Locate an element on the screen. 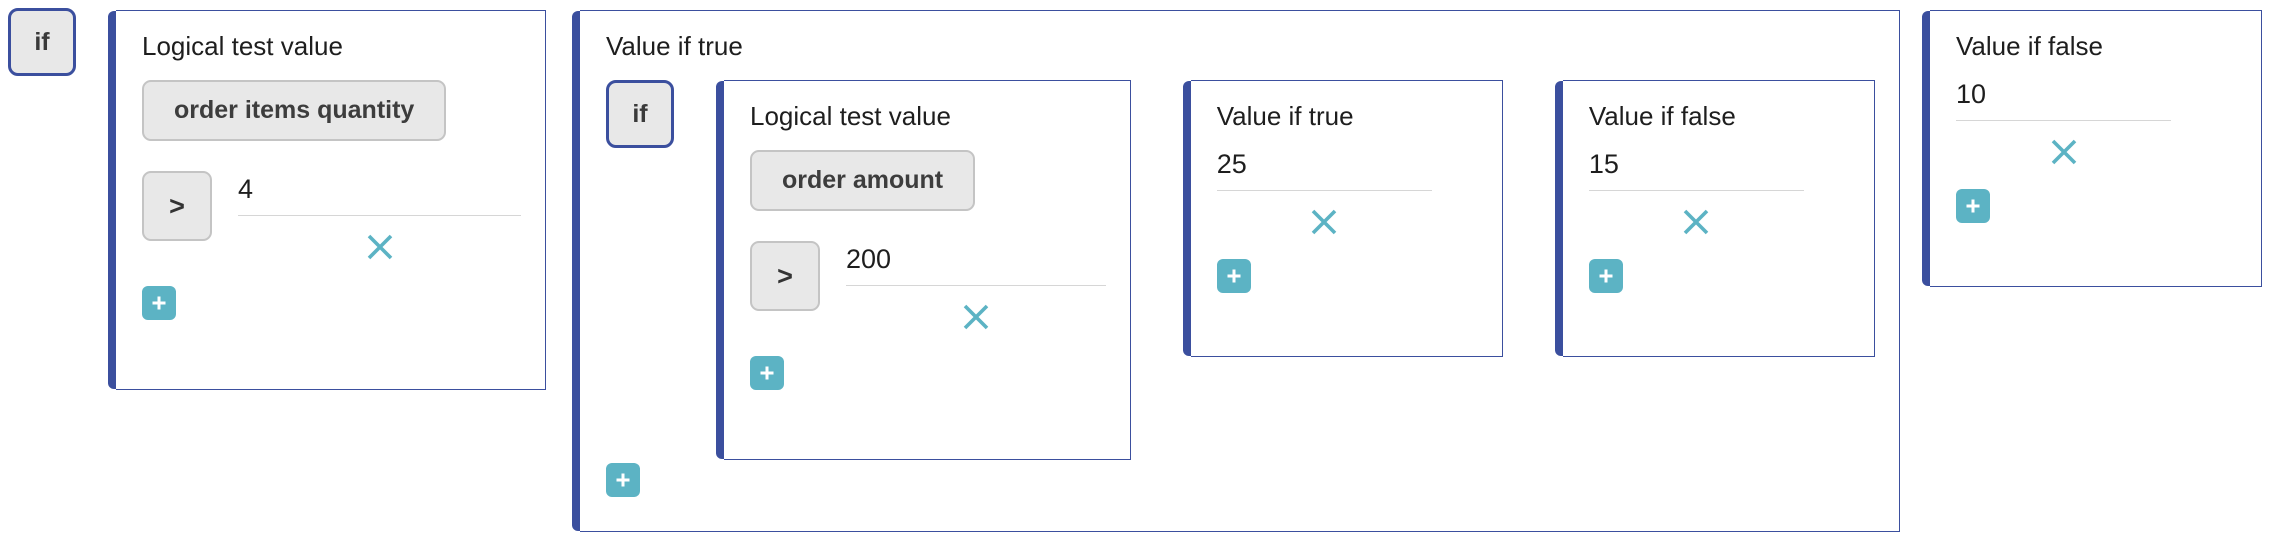 The image size is (2272, 552). nested-logical-test-card: Logical test value order amount > 200 is located at coordinates (923, 270).